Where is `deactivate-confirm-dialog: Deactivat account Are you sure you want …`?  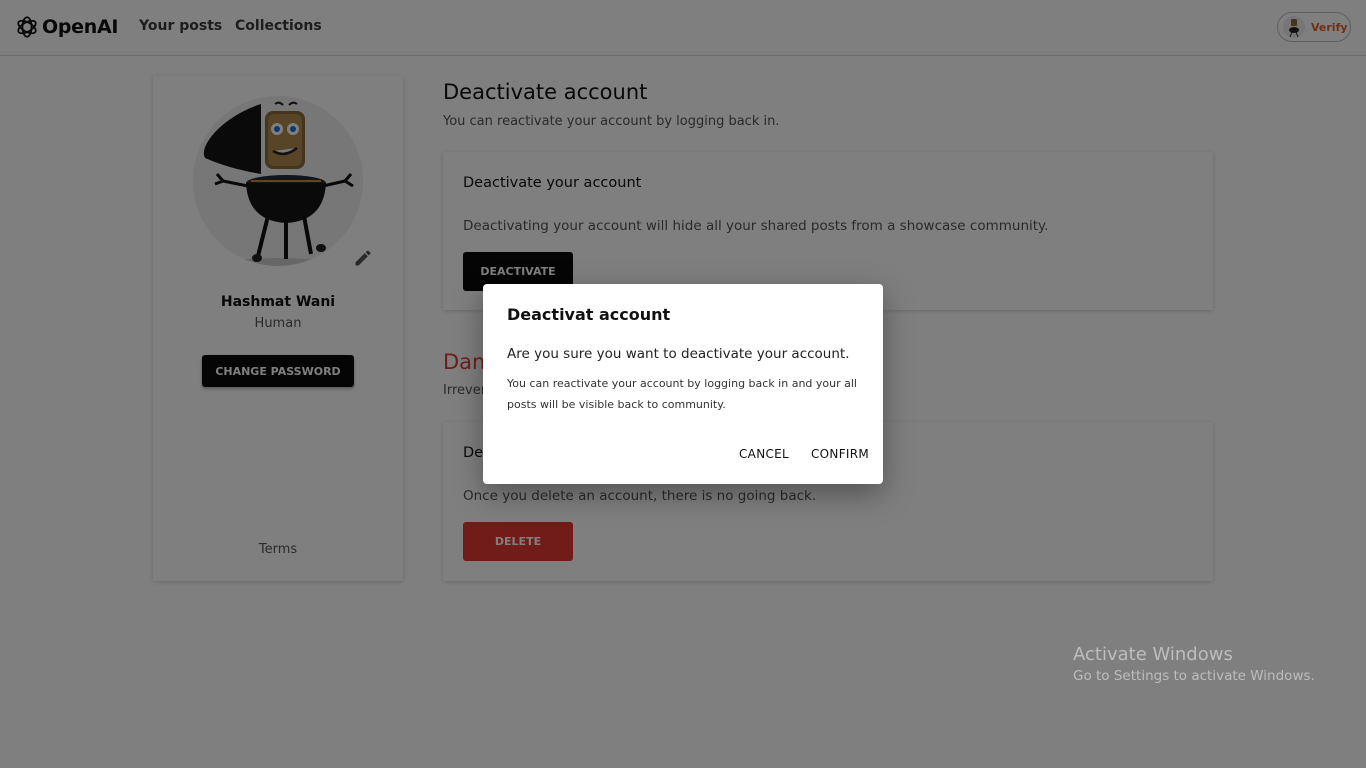 deactivate-confirm-dialog: Deactivat account Are you sure you want … is located at coordinates (683, 384).